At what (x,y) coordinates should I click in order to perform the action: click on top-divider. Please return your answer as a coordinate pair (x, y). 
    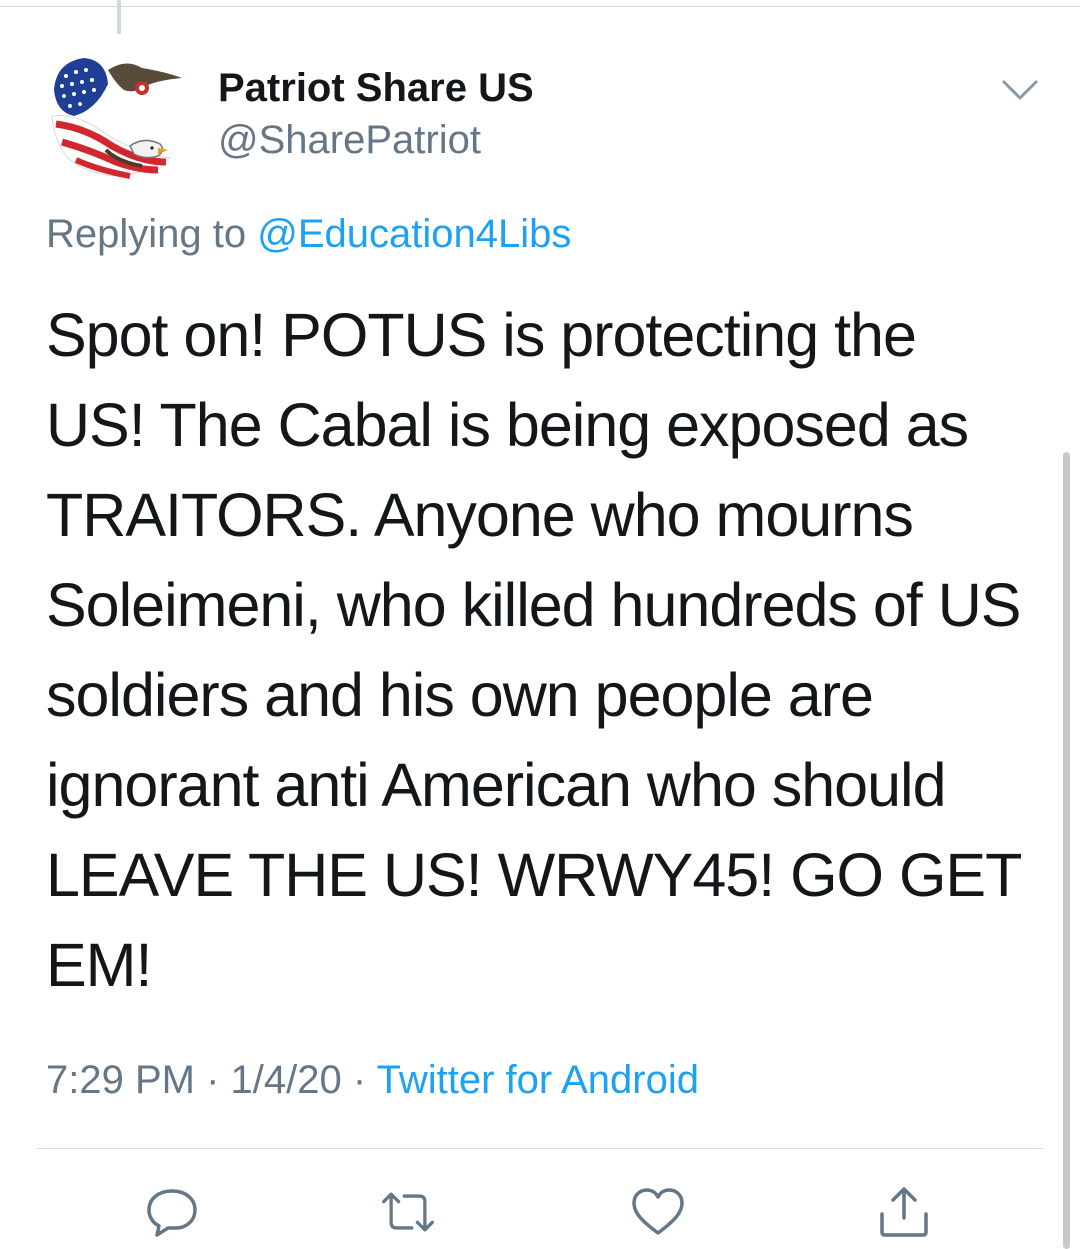
    Looking at the image, I should click on (540, 6).